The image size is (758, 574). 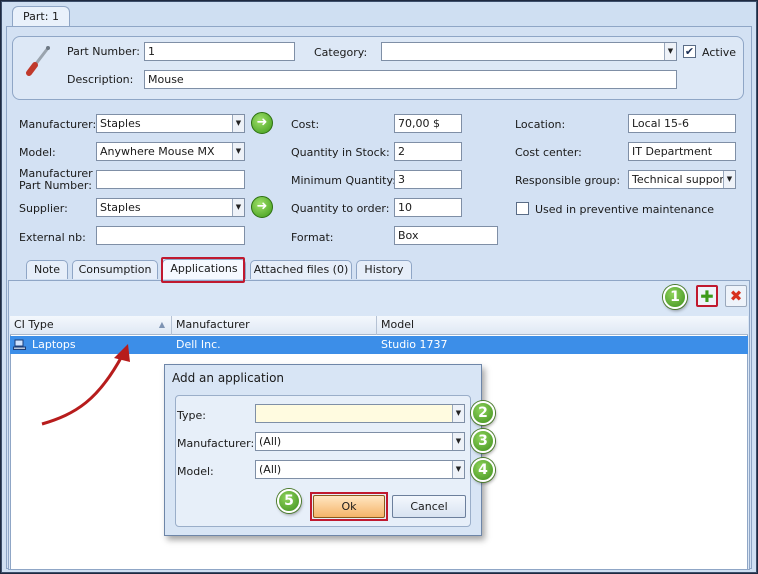 I want to click on external-input, so click(x=170, y=235).